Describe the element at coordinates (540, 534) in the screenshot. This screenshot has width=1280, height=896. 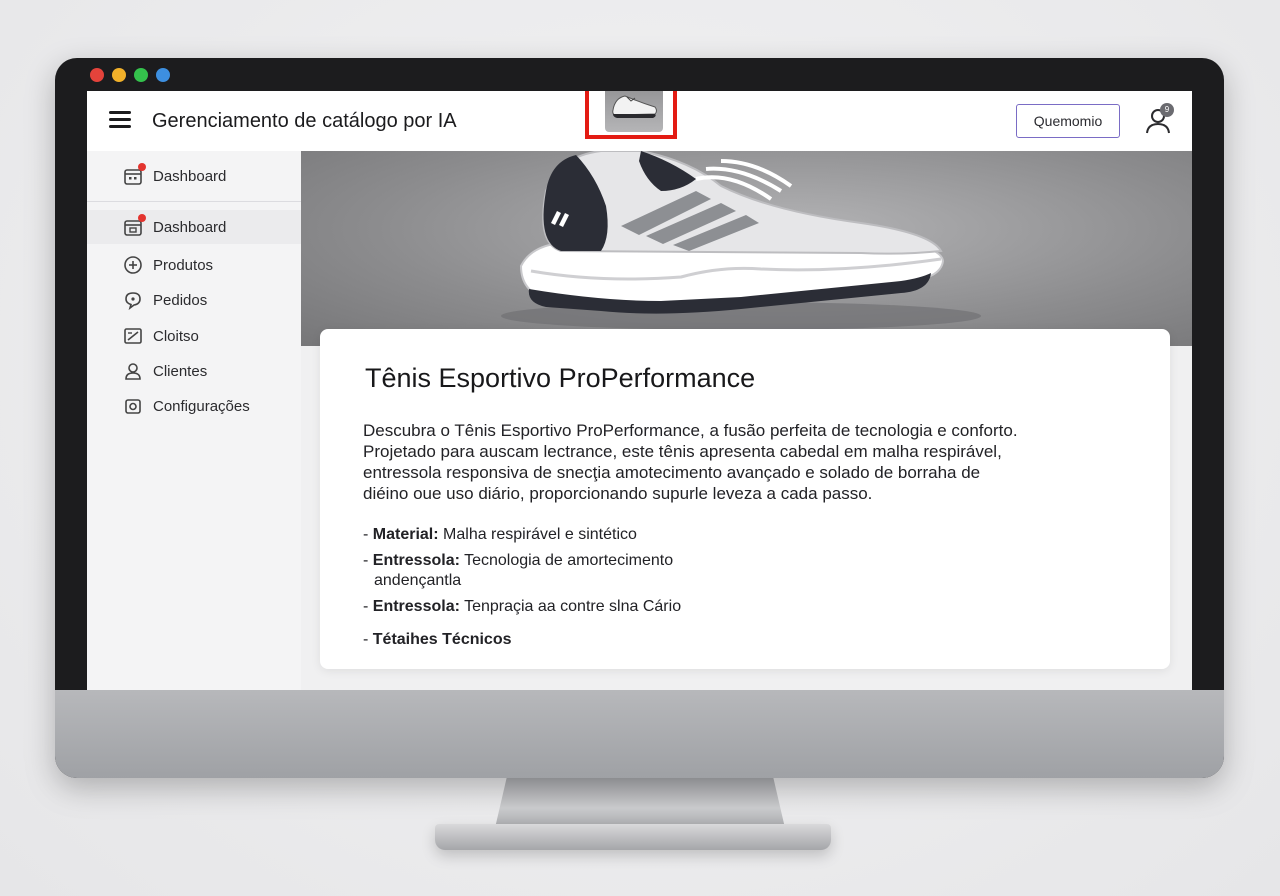
I see `spec-value: Malha respirável e sintético` at that location.